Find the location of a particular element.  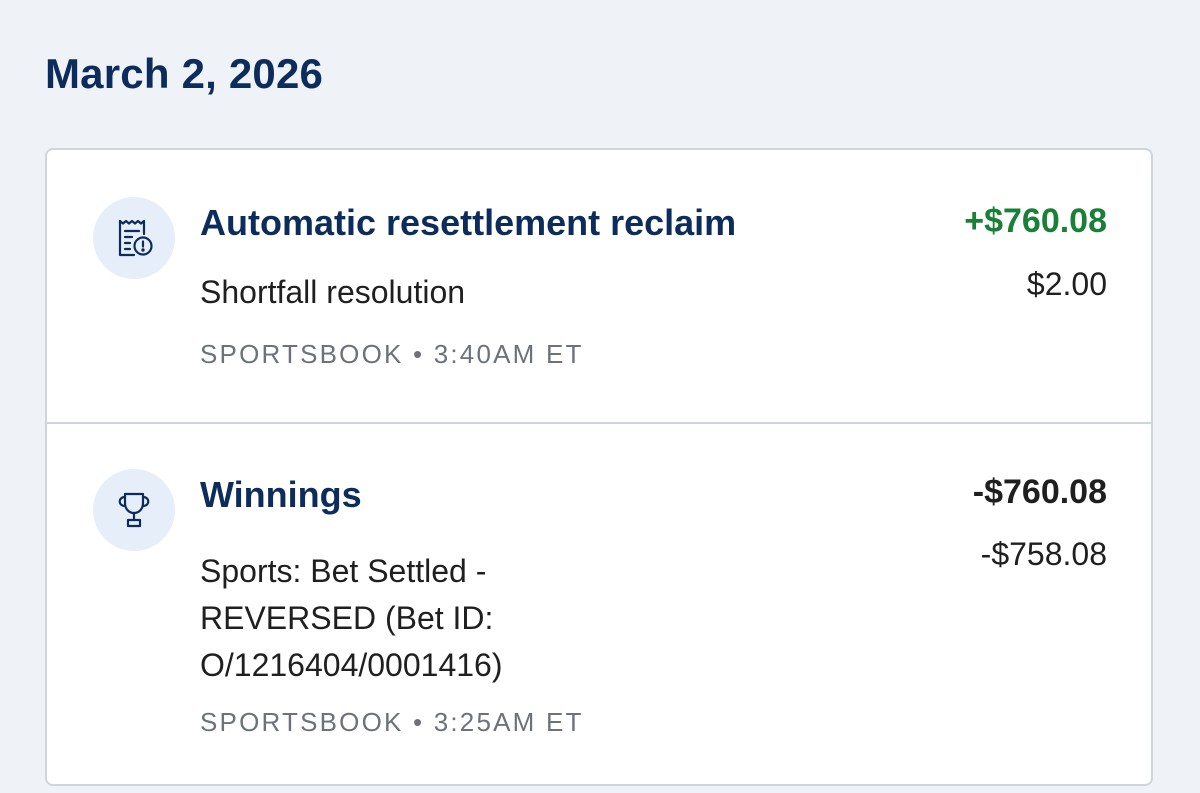

transaction-description: Shortfall resolution is located at coordinates (333, 292).